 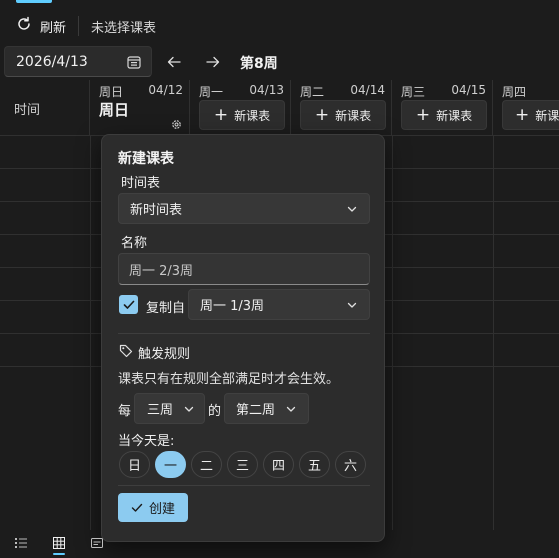 I want to click on weekday-label: 周二, so click(x=312, y=92).